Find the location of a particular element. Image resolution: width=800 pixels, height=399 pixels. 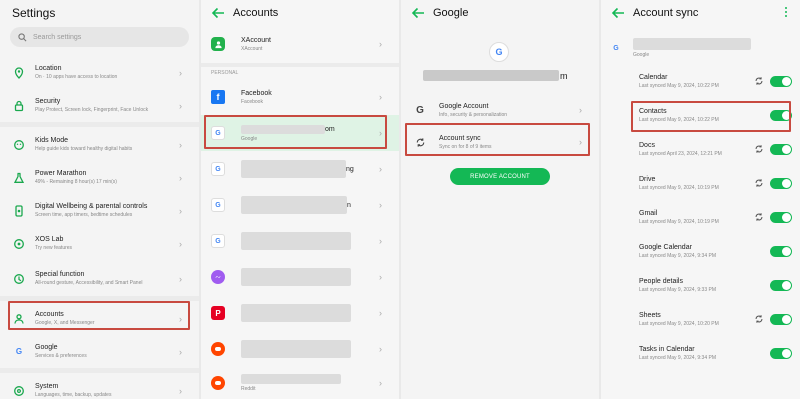

google-header: Google is located at coordinates (500, 13).